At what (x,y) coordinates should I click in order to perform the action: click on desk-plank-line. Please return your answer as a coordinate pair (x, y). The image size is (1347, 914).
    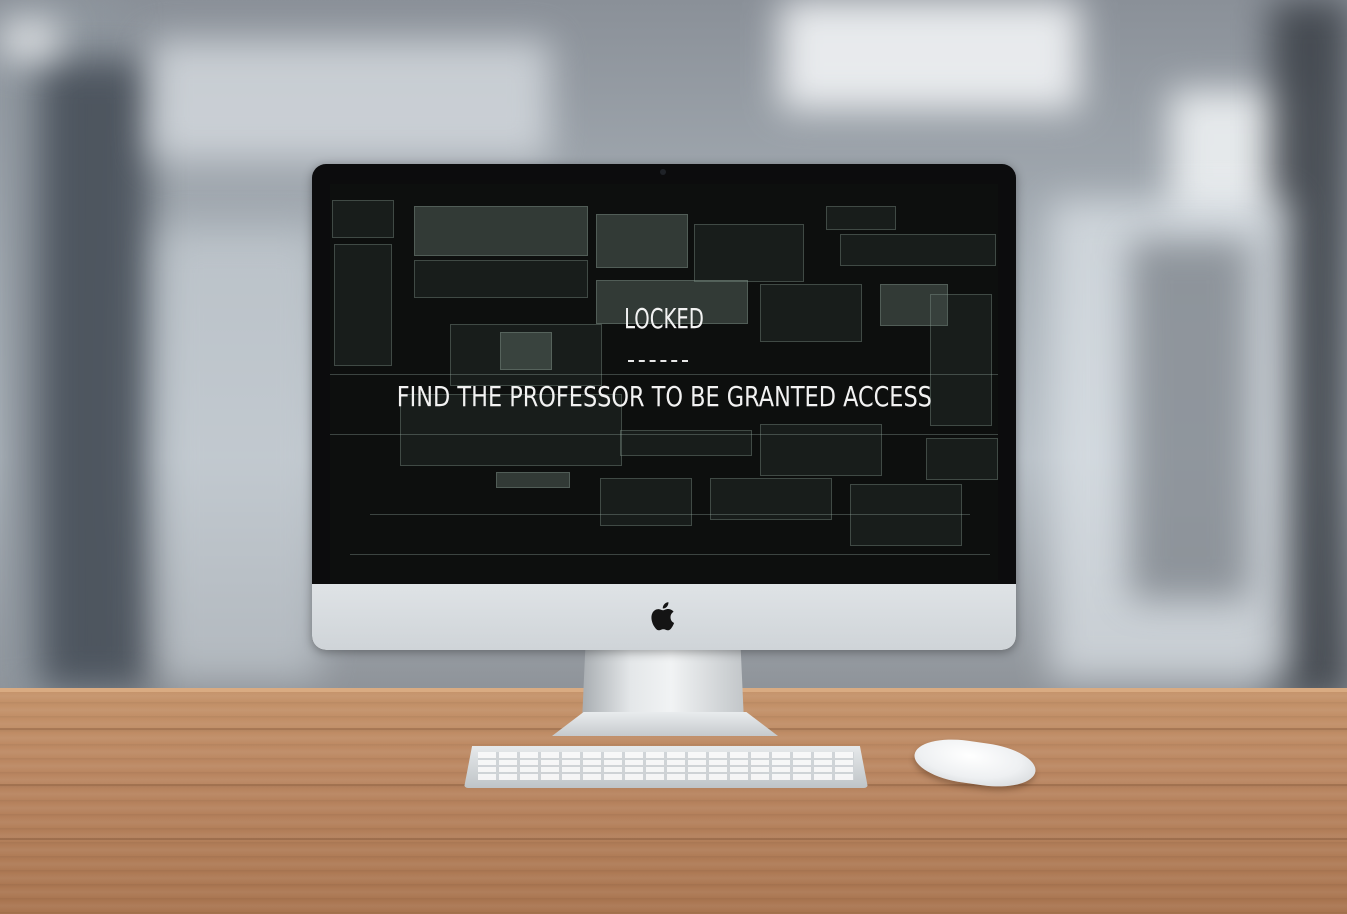
    Looking at the image, I should click on (673, 839).